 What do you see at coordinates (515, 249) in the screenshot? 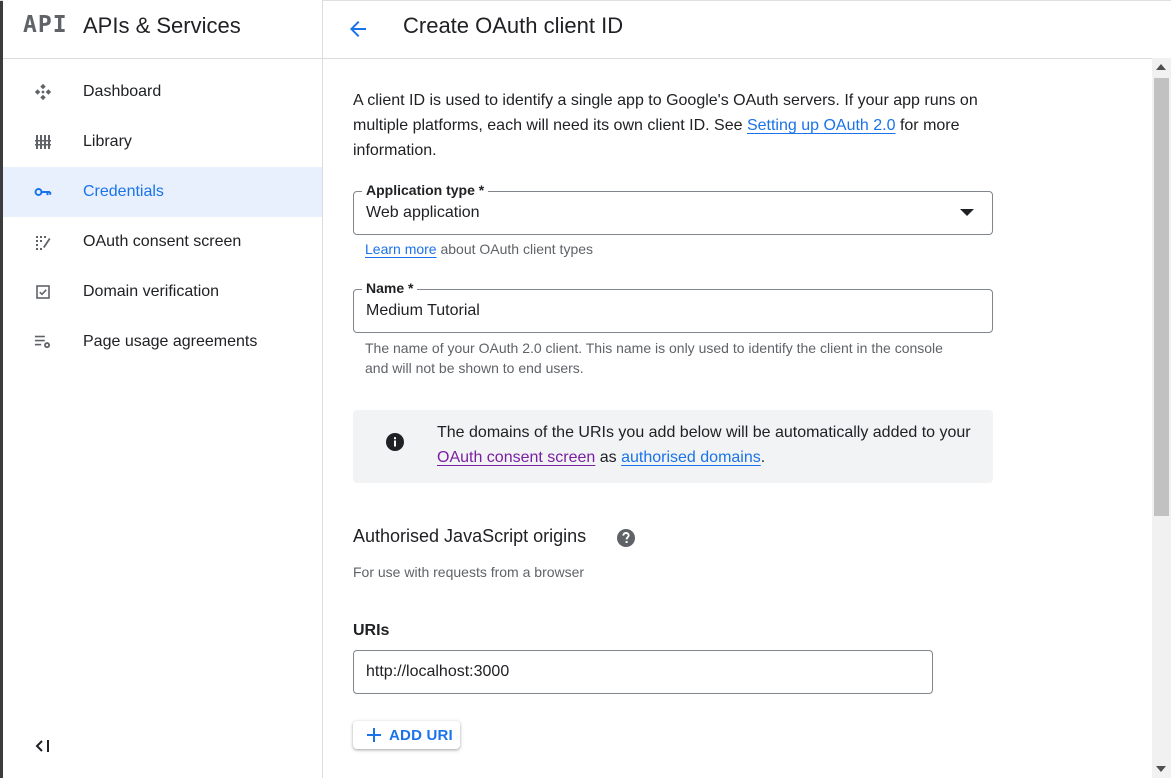
I see `hint-text: about OAuth client types` at bounding box center [515, 249].